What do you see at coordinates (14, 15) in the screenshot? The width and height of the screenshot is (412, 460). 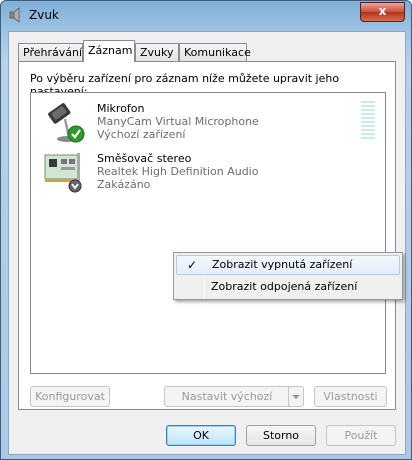 I see `speaker-icon` at bounding box center [14, 15].